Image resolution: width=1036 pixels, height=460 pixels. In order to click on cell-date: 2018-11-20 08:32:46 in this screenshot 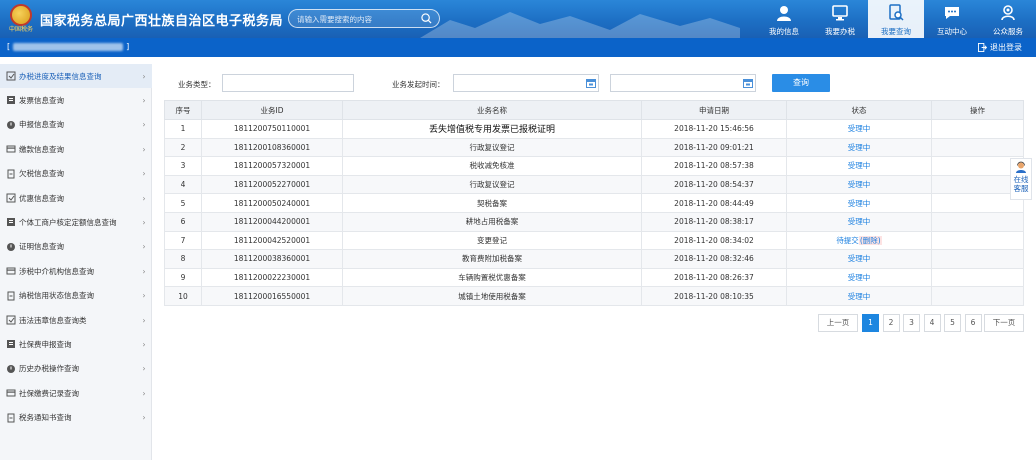, I will do `click(714, 259)`.